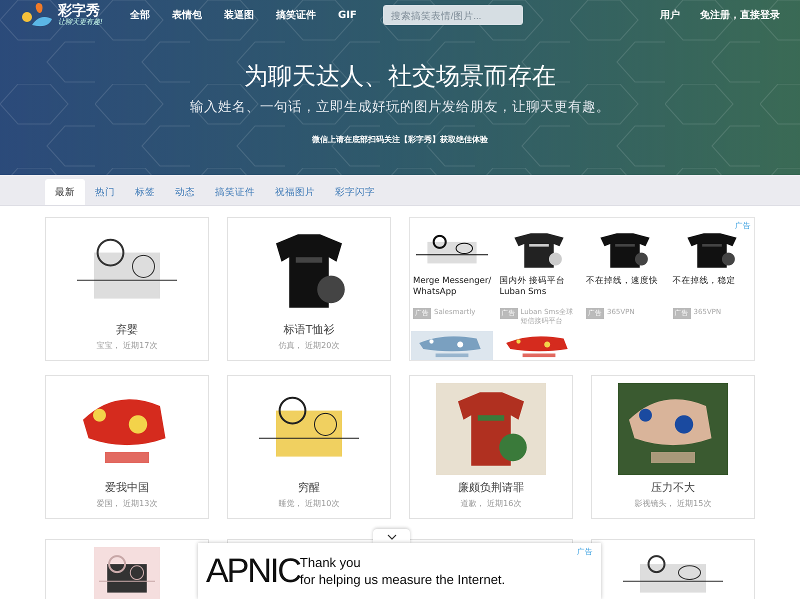  What do you see at coordinates (309, 329) in the screenshot?
I see `card-title: 标语T恤衫` at bounding box center [309, 329].